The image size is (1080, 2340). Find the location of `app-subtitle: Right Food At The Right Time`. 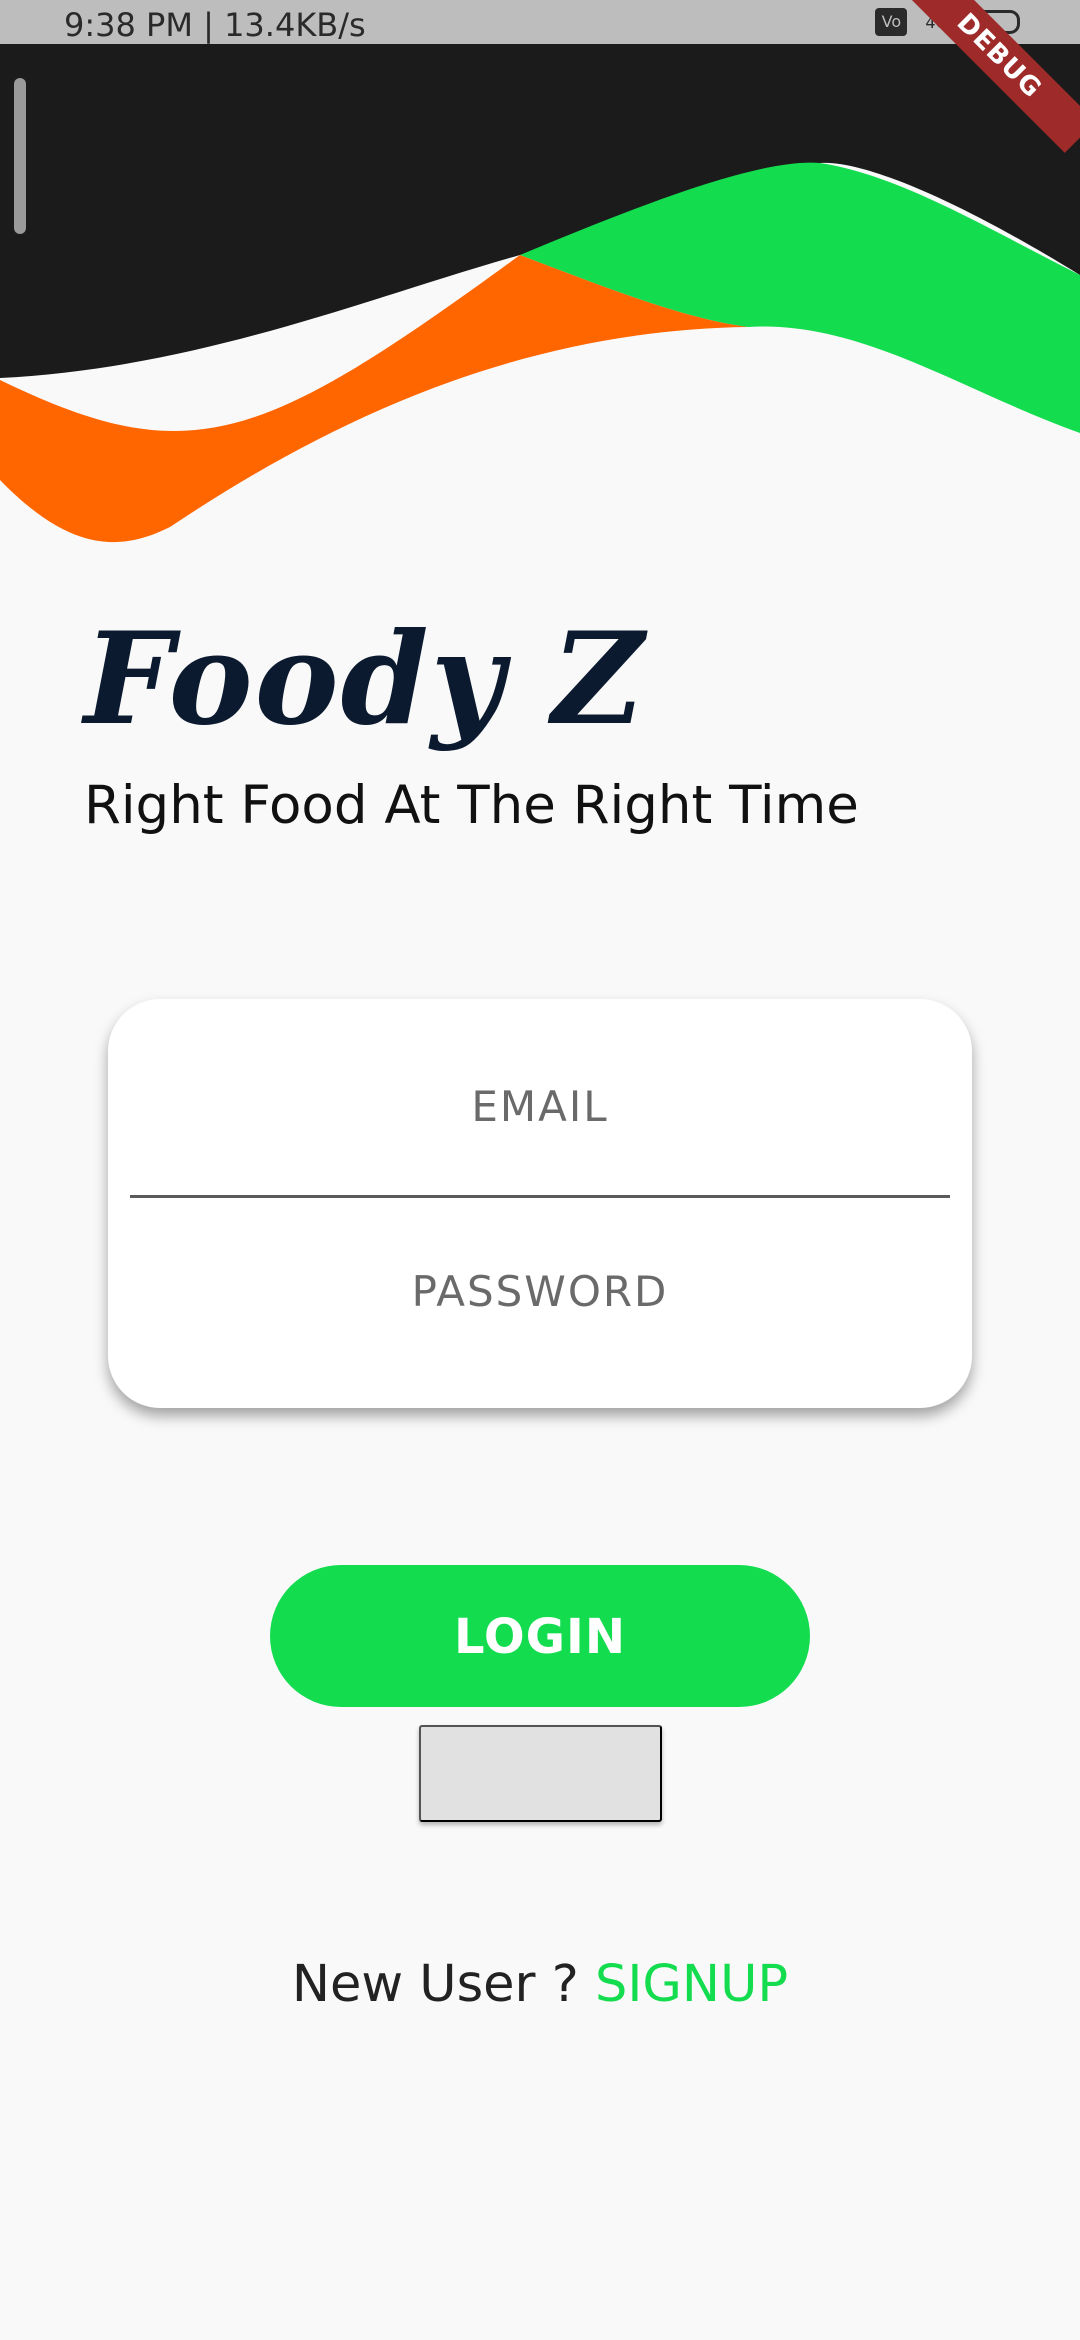

app-subtitle: Right Food At The Right Time is located at coordinates (471, 805).